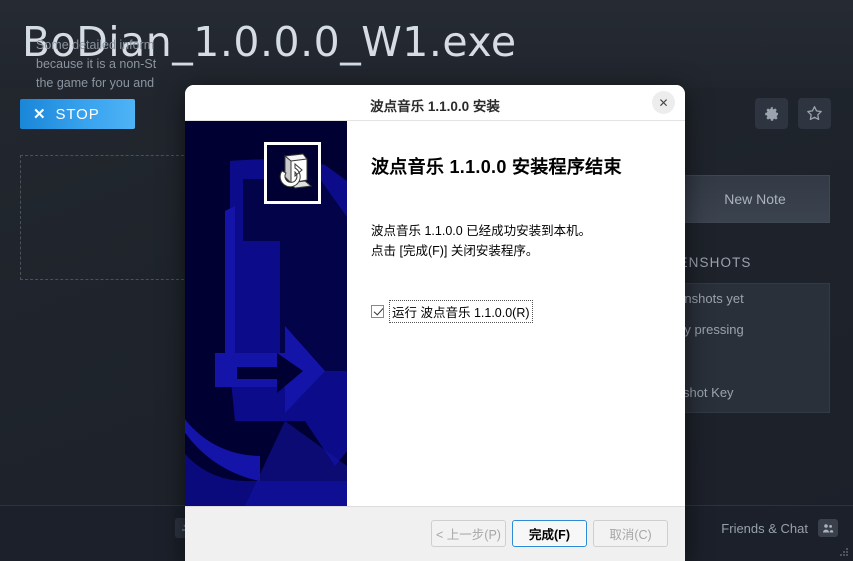 Image resolution: width=853 pixels, height=561 pixels. I want to click on nsis-install-icon, so click(292, 173).